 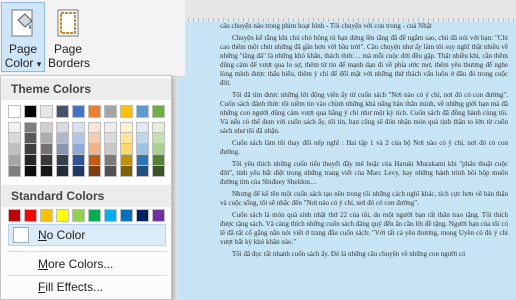 What do you see at coordinates (68, 49) in the screenshot?
I see `page-borders-label-line1: Page` at bounding box center [68, 49].